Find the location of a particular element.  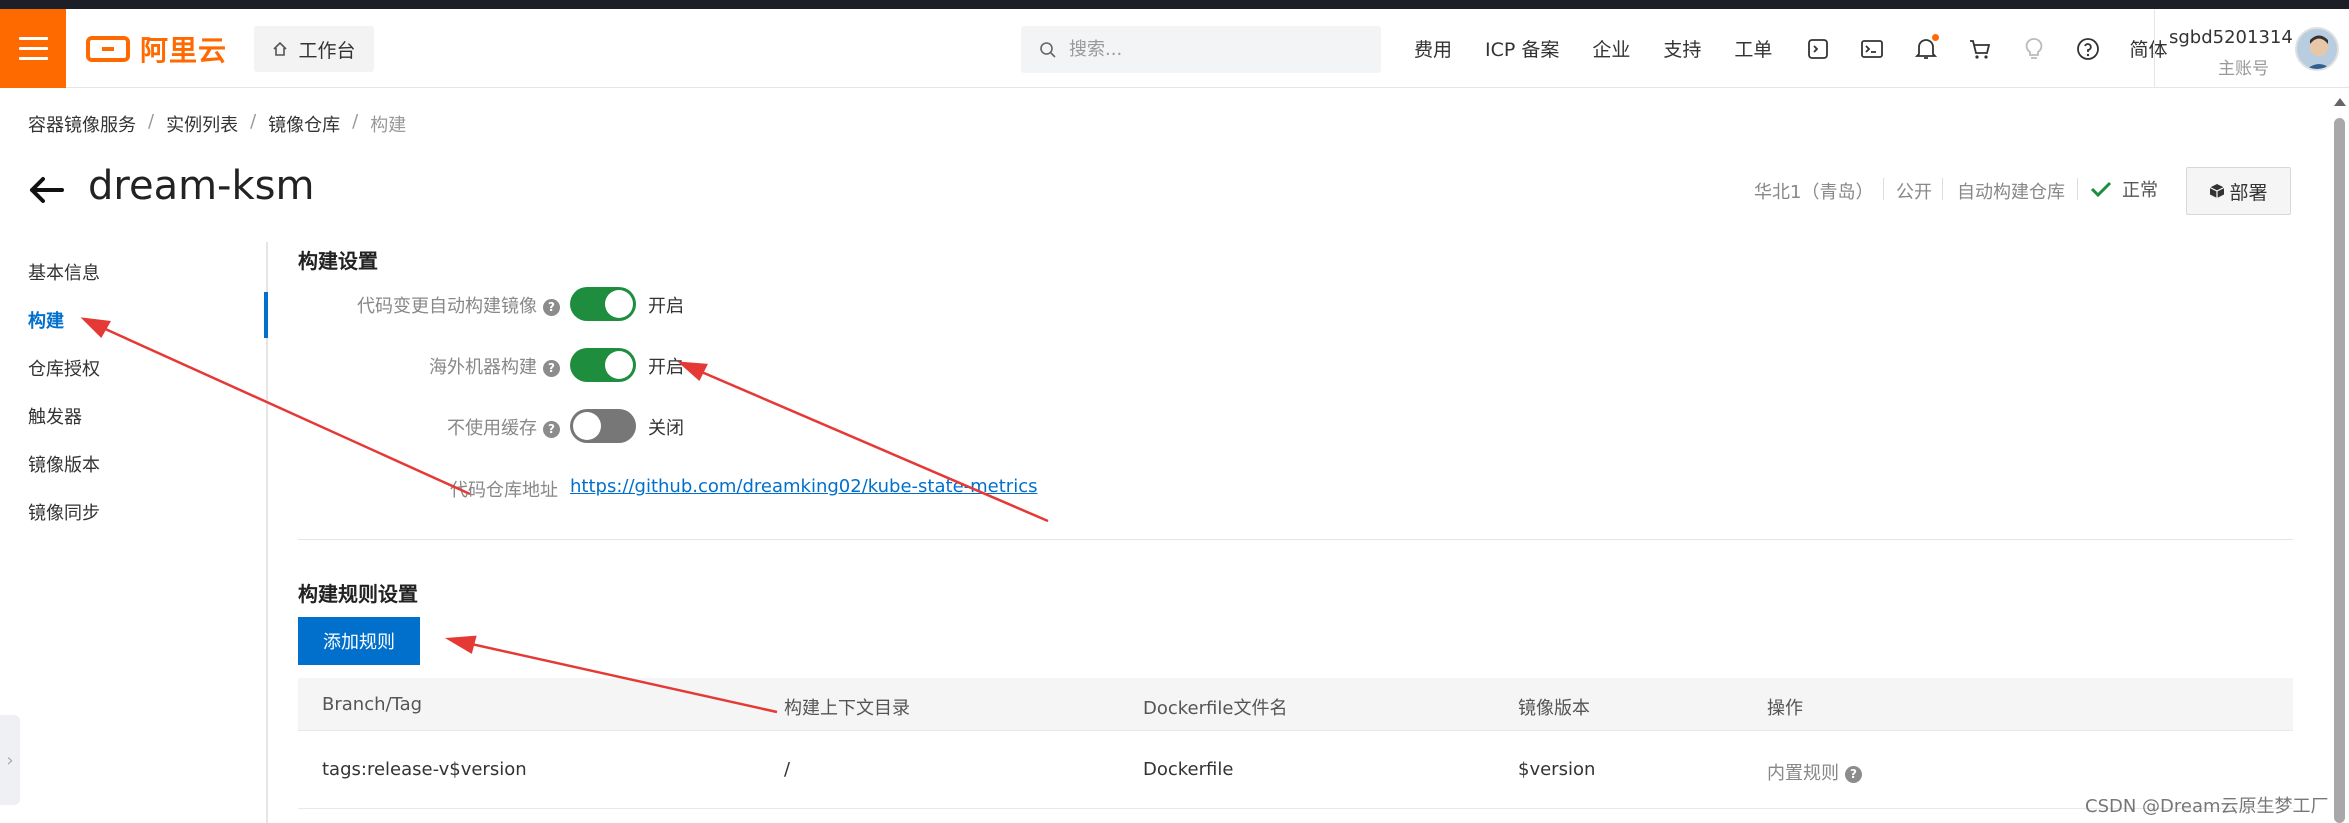

nav-billing: 费用 is located at coordinates (1433, 48).